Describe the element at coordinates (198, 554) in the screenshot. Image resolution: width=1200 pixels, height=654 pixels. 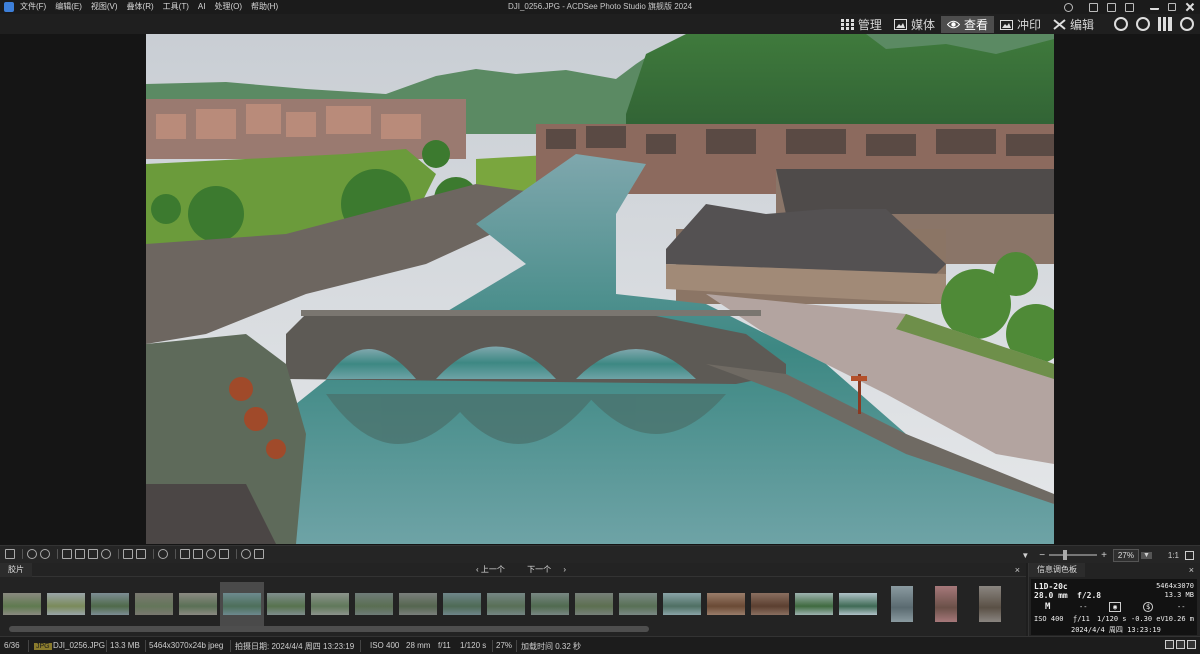
I see `adjust-icon` at that location.